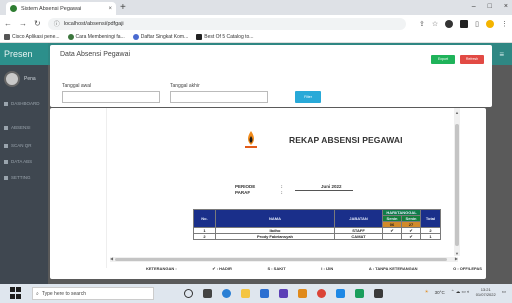  I want to click on periode-sep: :, so click(282, 186).